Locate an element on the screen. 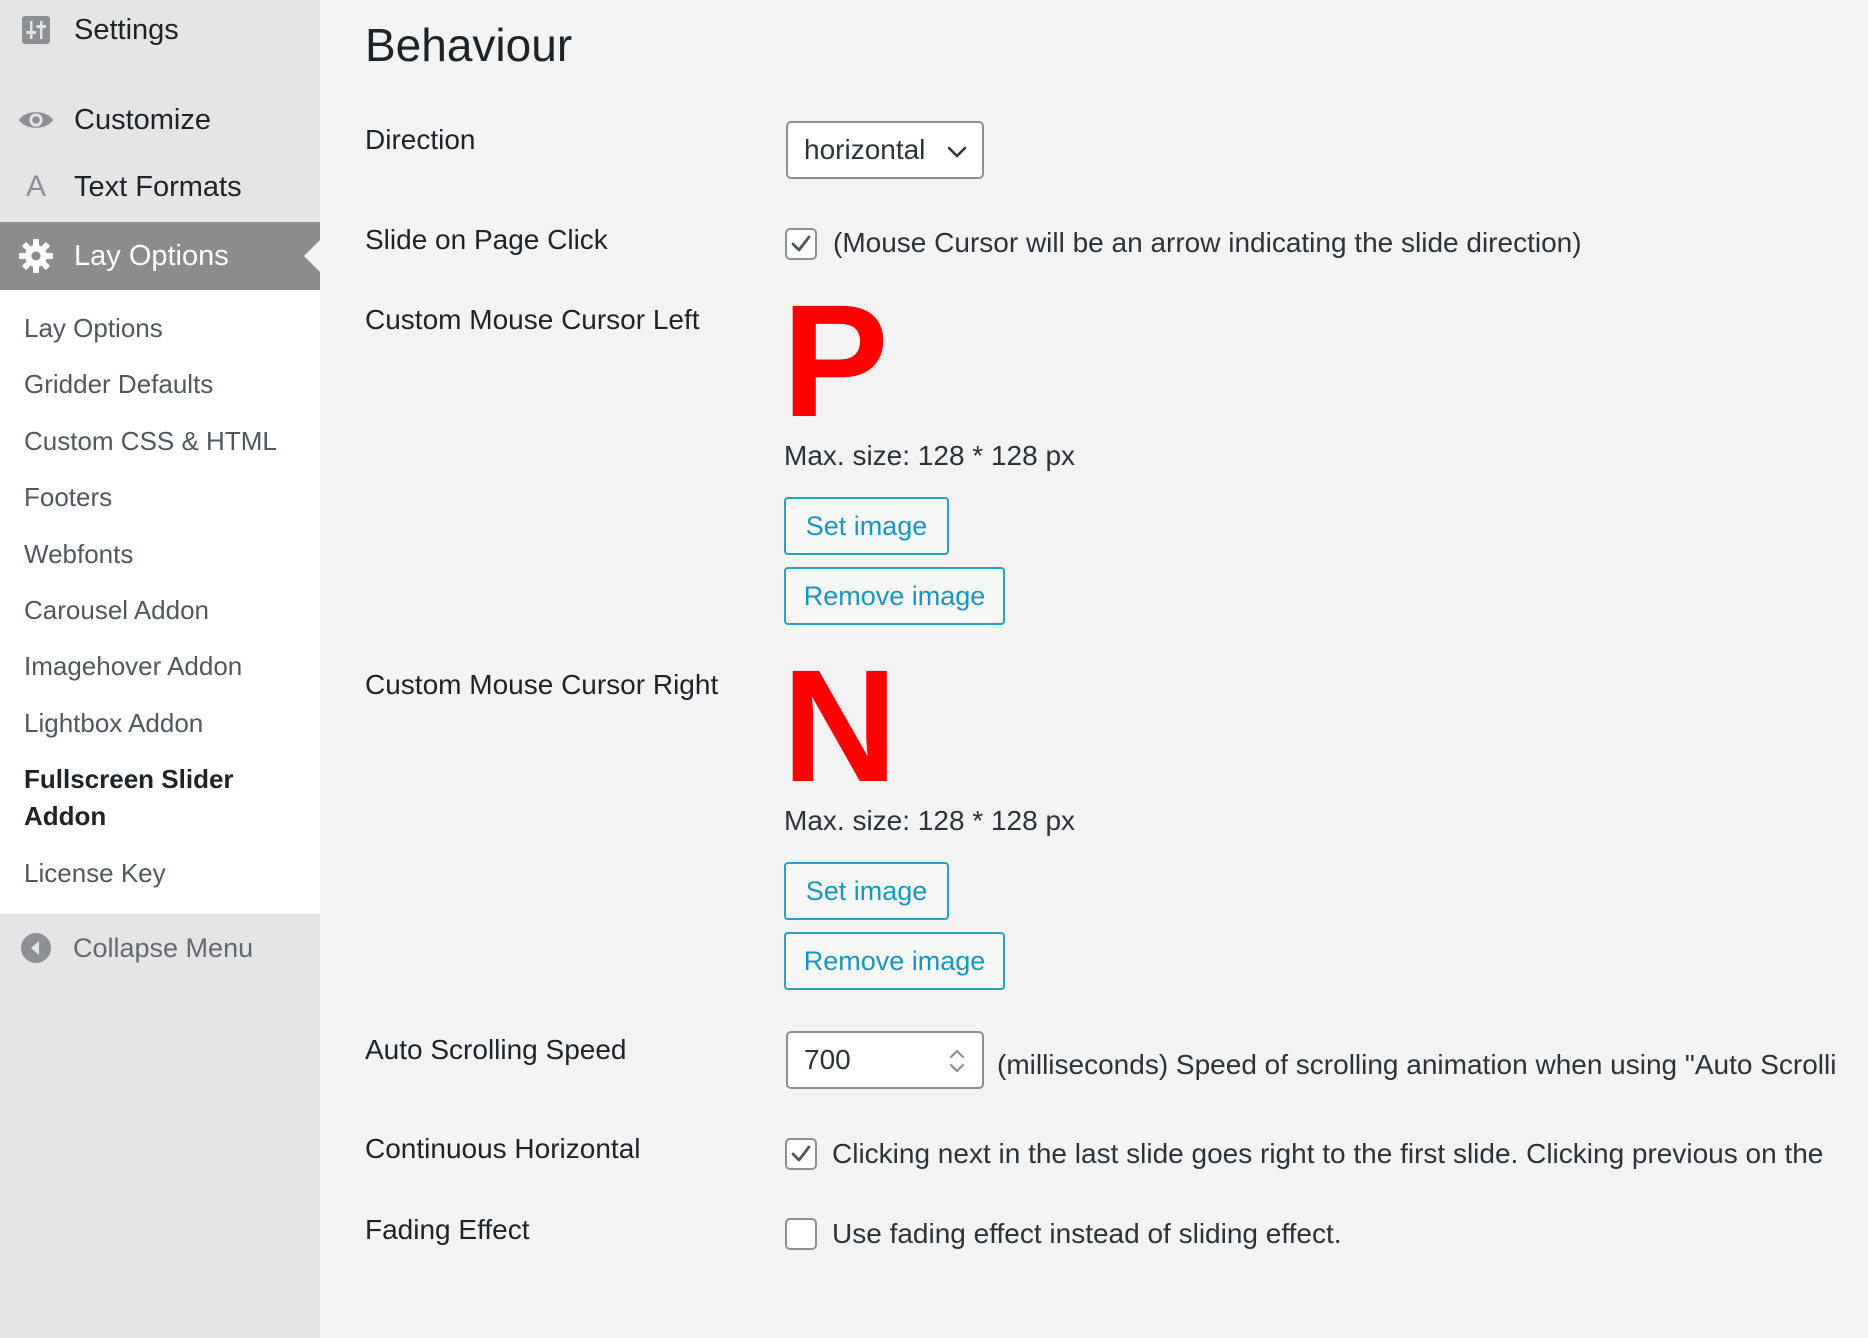 Image resolution: width=1868 pixels, height=1338 pixels. submenu-item-footers: Footers is located at coordinates (164, 497).